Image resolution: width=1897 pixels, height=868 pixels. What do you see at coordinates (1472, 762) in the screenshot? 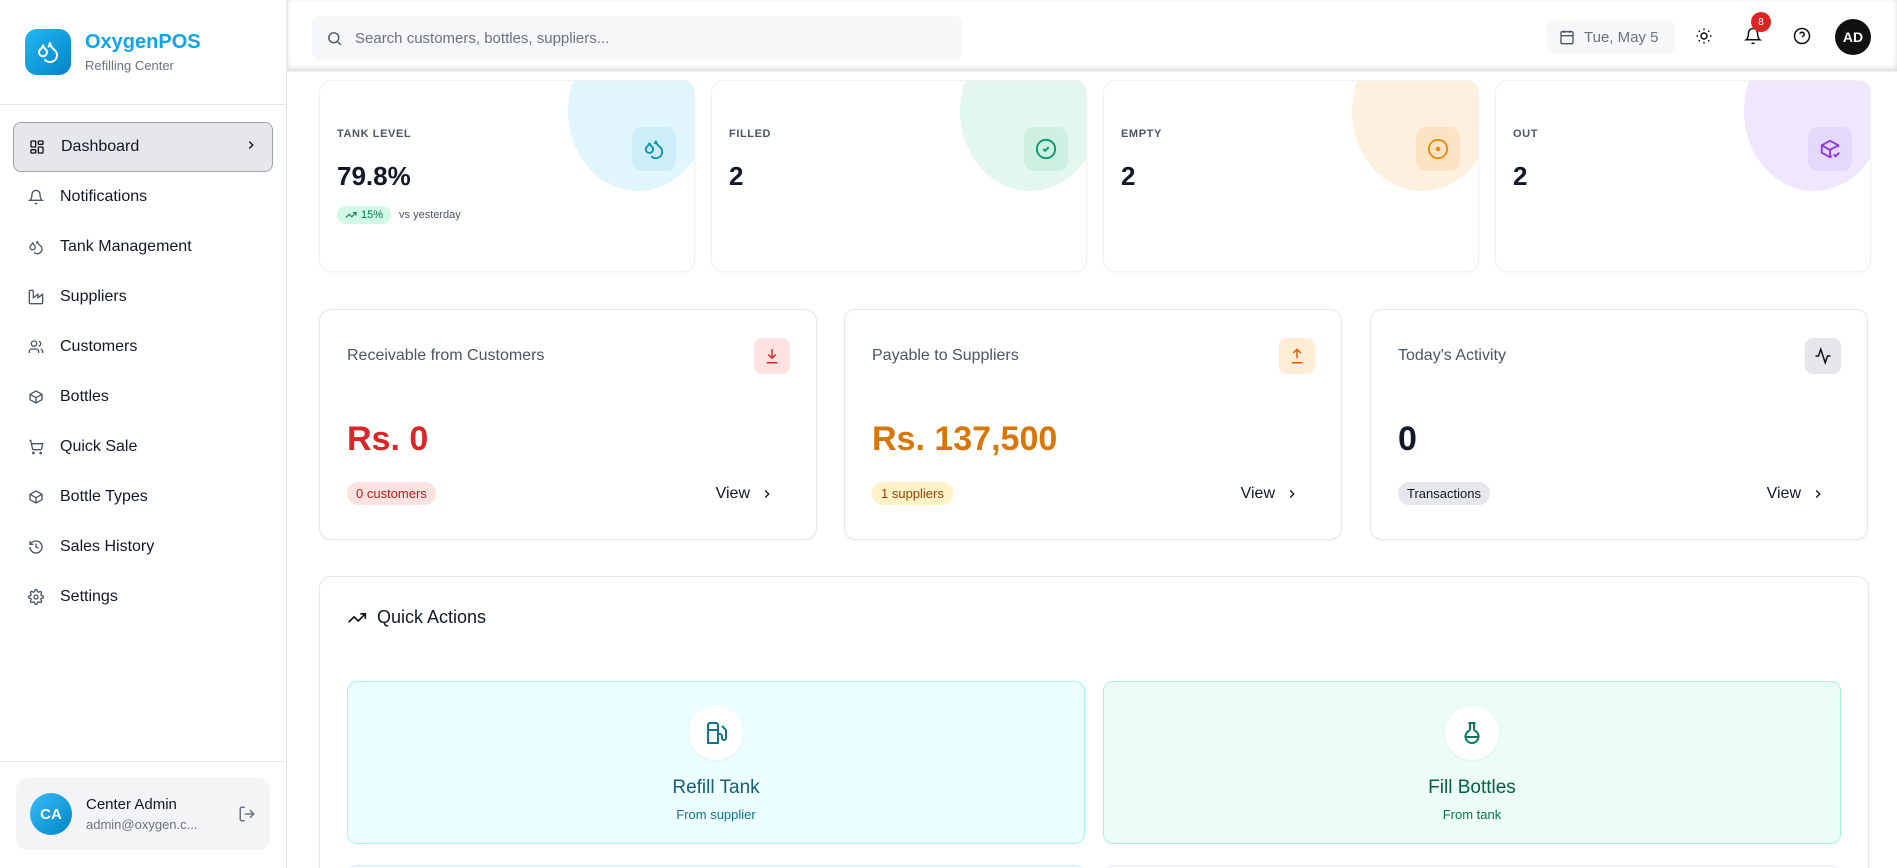
I see `fill-bottles-action: Fill Bottles From tank` at bounding box center [1472, 762].